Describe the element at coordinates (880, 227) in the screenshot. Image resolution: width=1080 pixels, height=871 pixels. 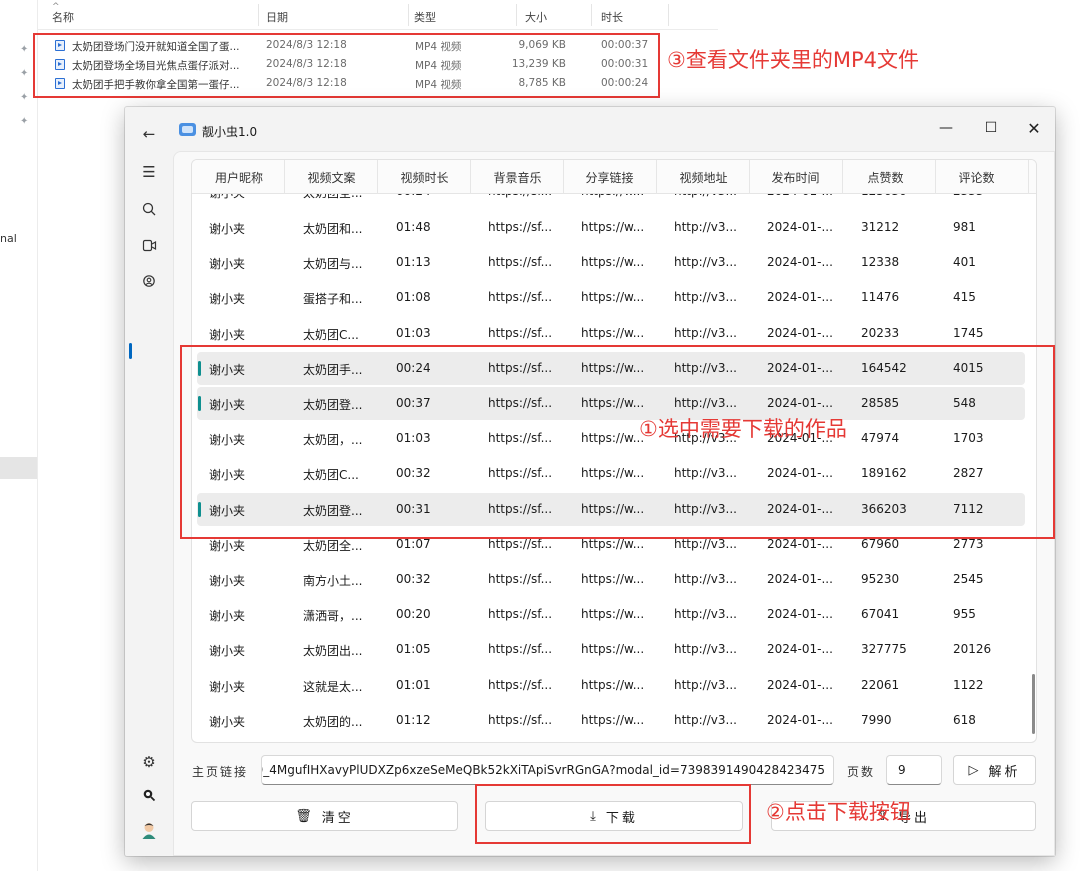
I see `cell-likes: 31212` at that location.